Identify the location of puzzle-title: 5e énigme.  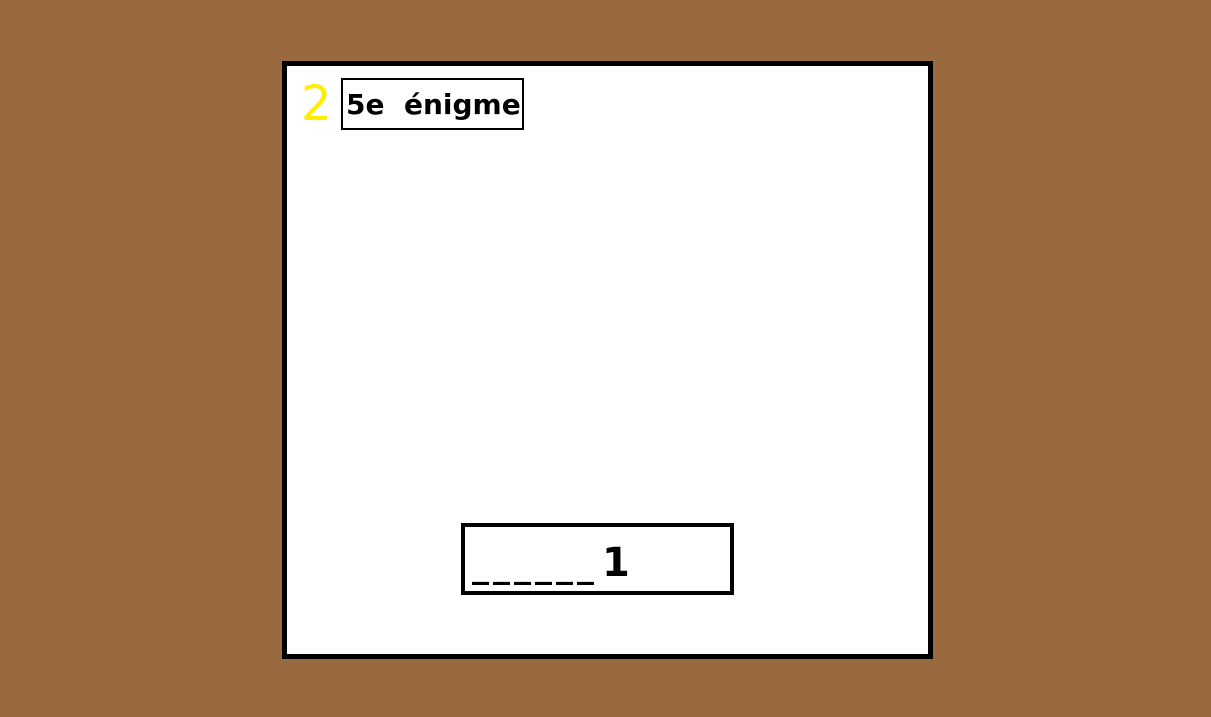
(432, 104).